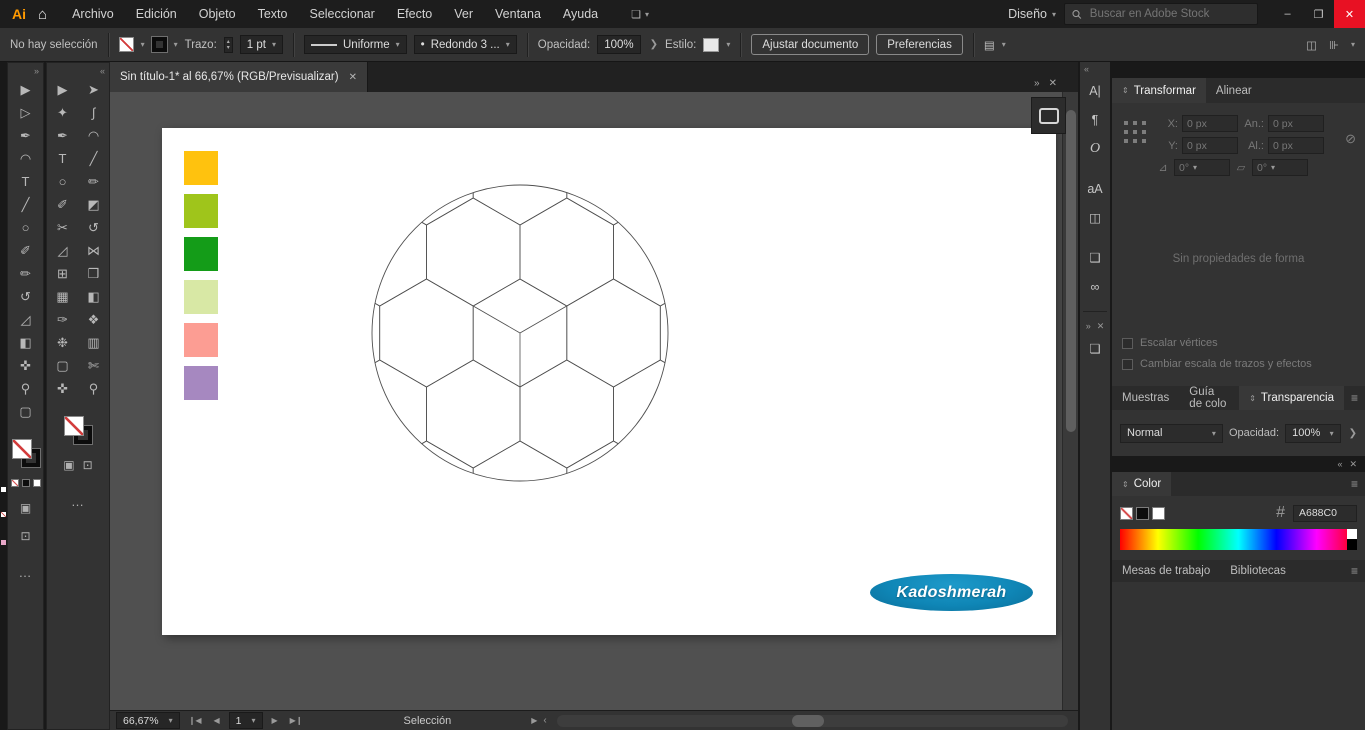 Image resolution: width=1365 pixels, height=730 pixels. I want to click on hex-field: A688C0, so click(1325, 513).